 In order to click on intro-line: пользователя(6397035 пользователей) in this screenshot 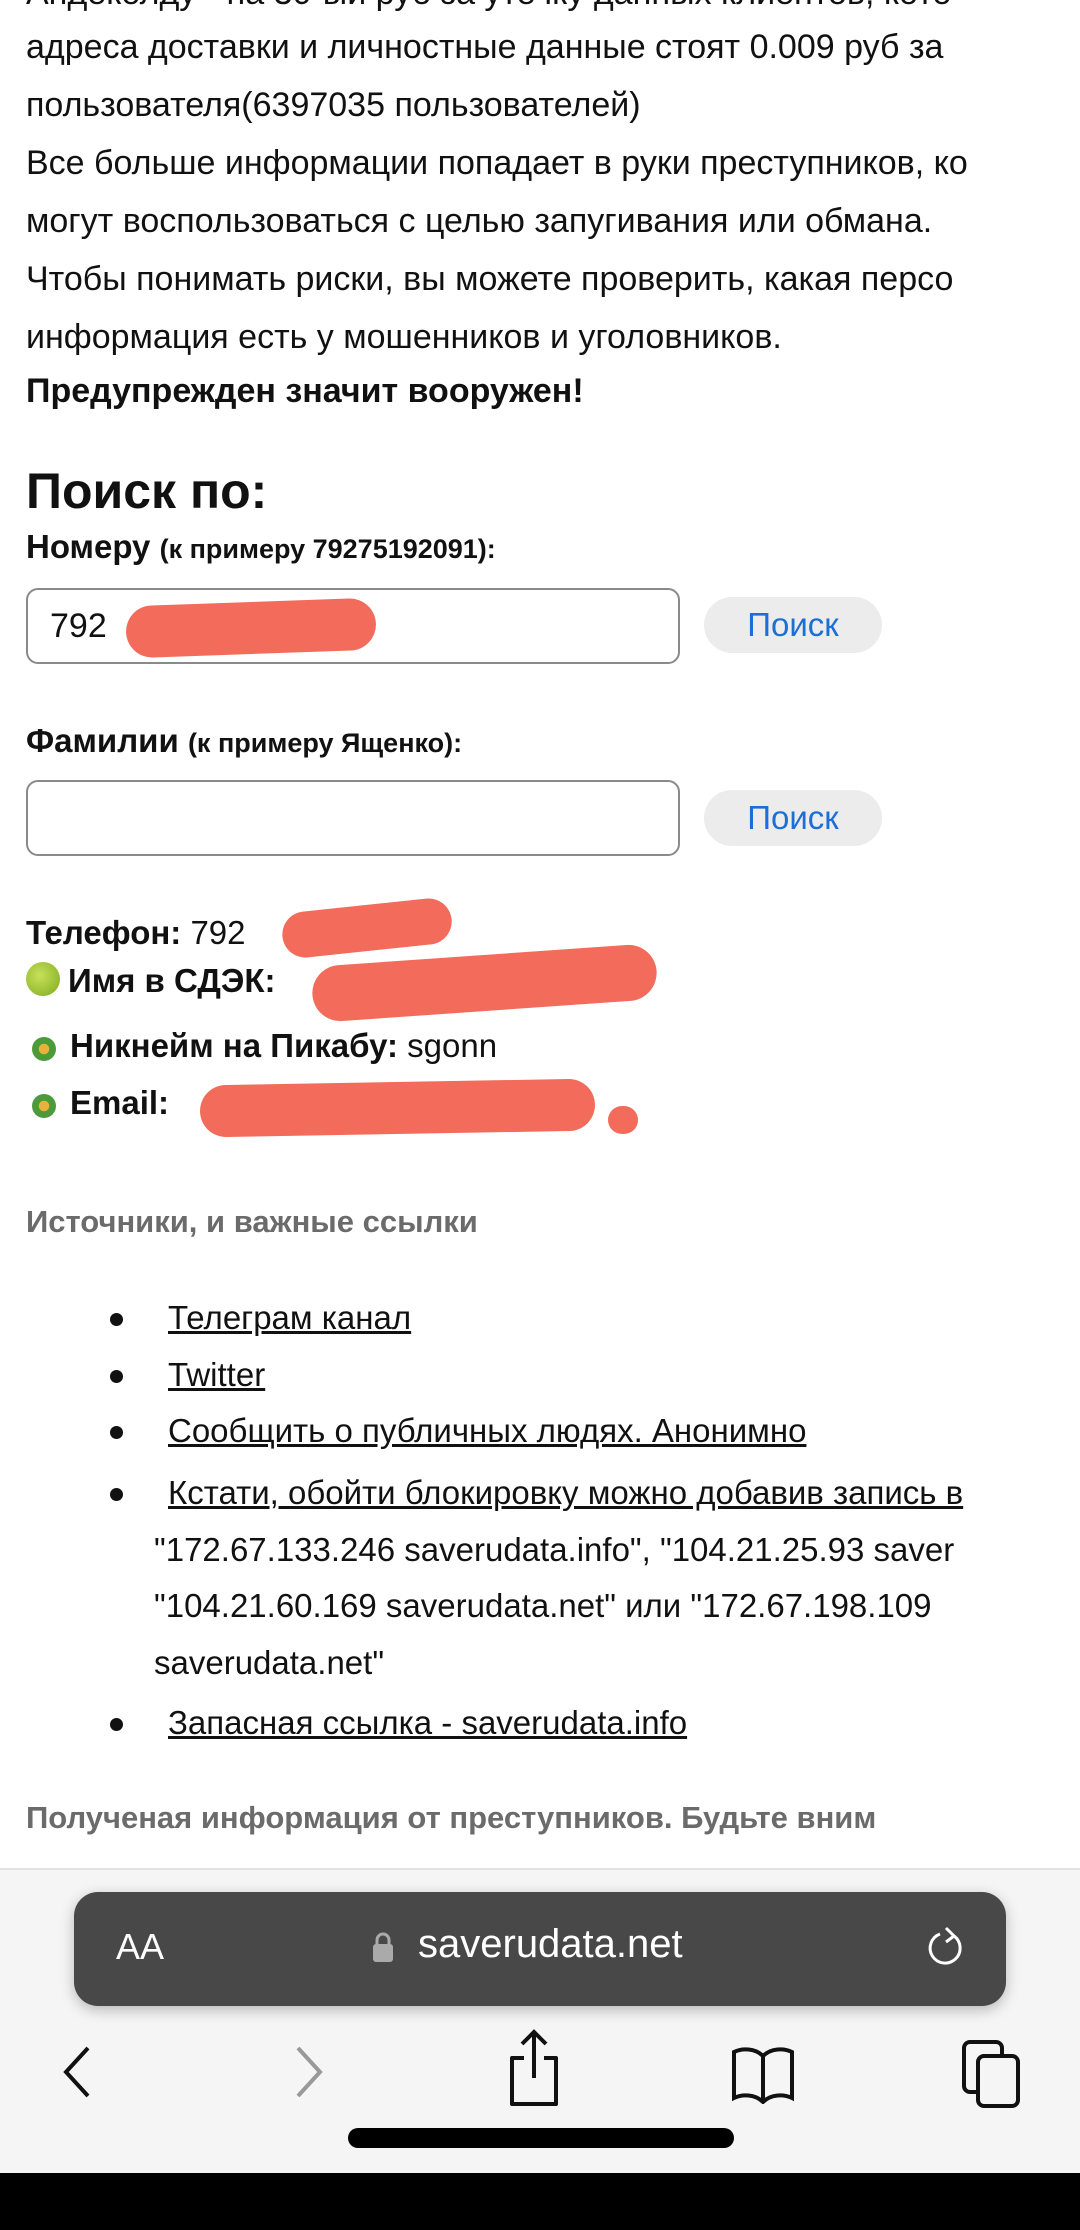, I will do `click(333, 105)`.